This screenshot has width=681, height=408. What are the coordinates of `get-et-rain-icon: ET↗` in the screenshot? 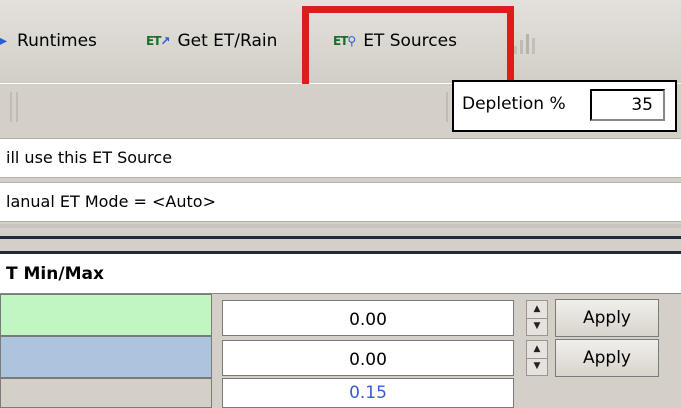 It's located at (158, 41).